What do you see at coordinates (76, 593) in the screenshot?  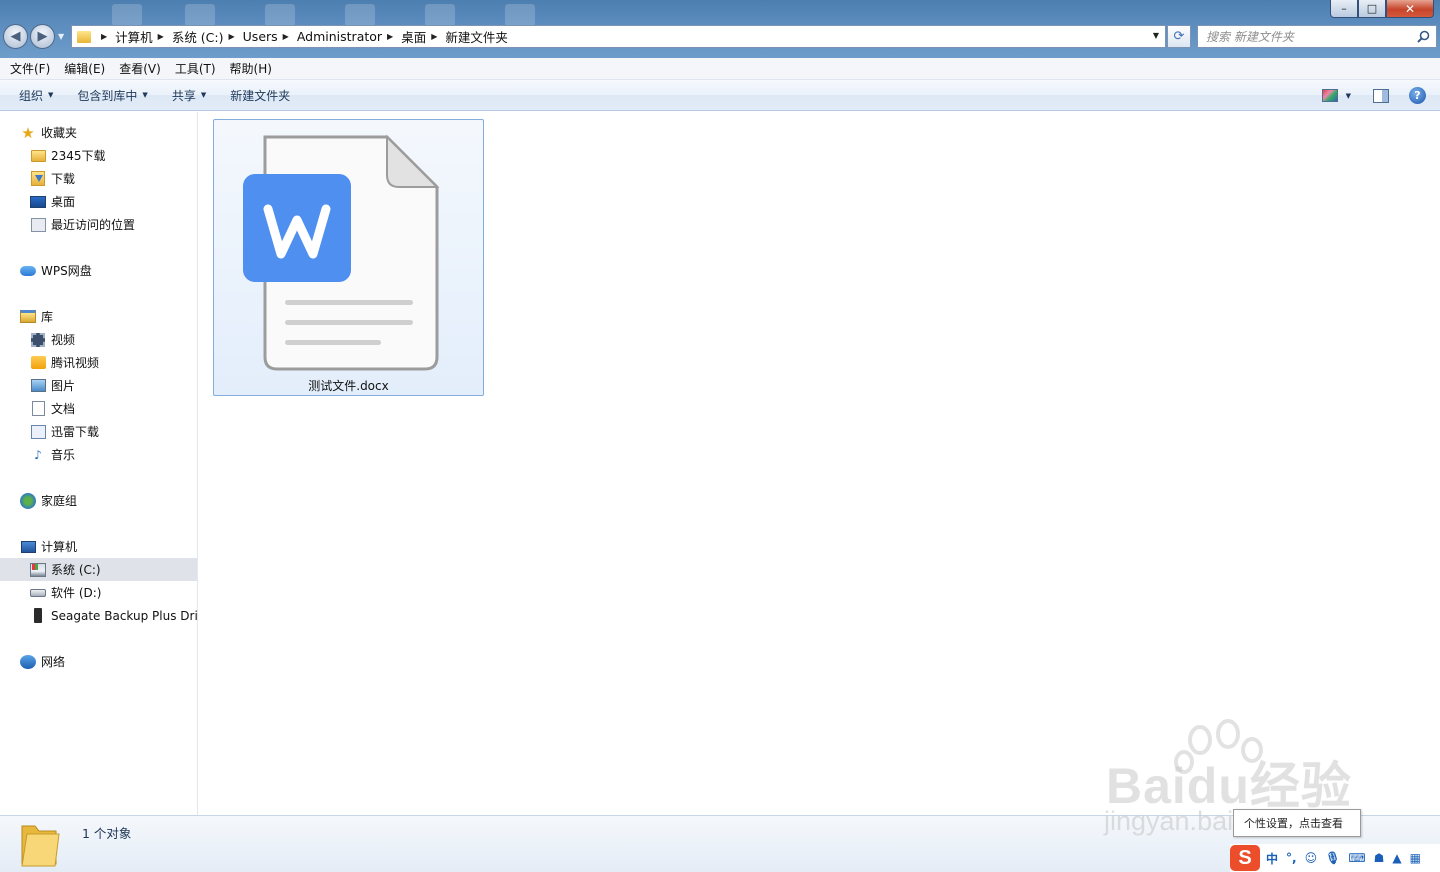 I see `sidebar-item-label: 软件 (D:)` at bounding box center [76, 593].